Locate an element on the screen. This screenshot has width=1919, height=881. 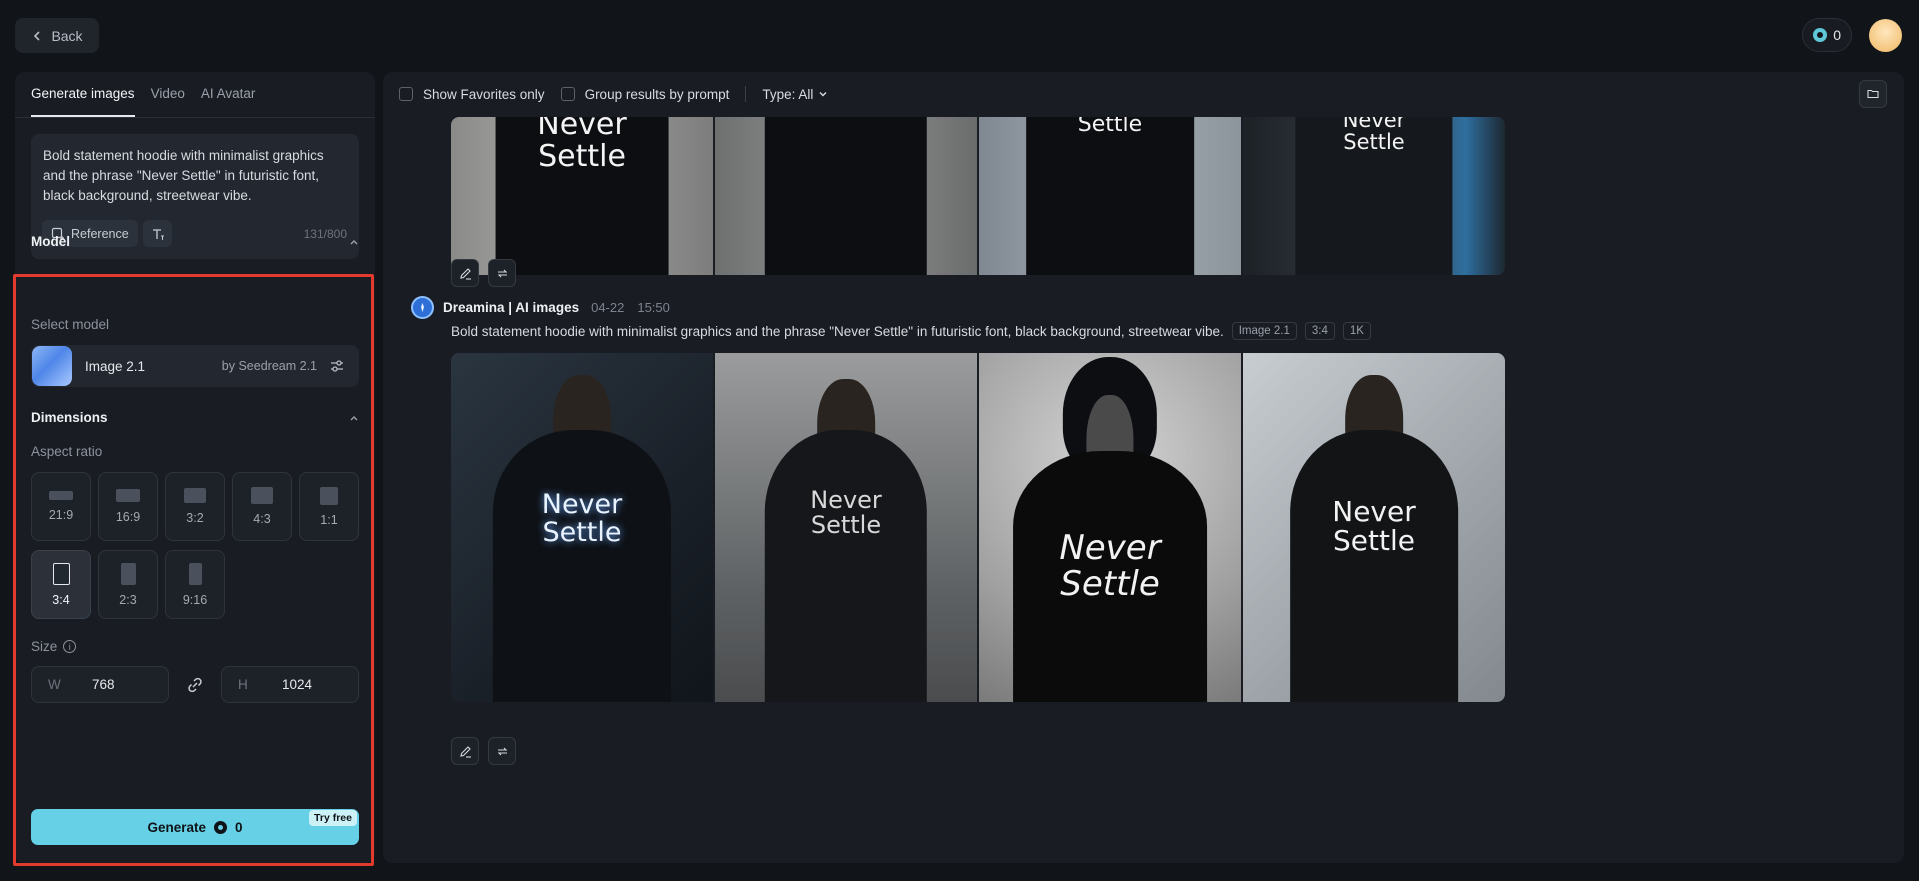
generation-header: Dreamina | AI images 04-22 15:50 is located at coordinates (540, 307).